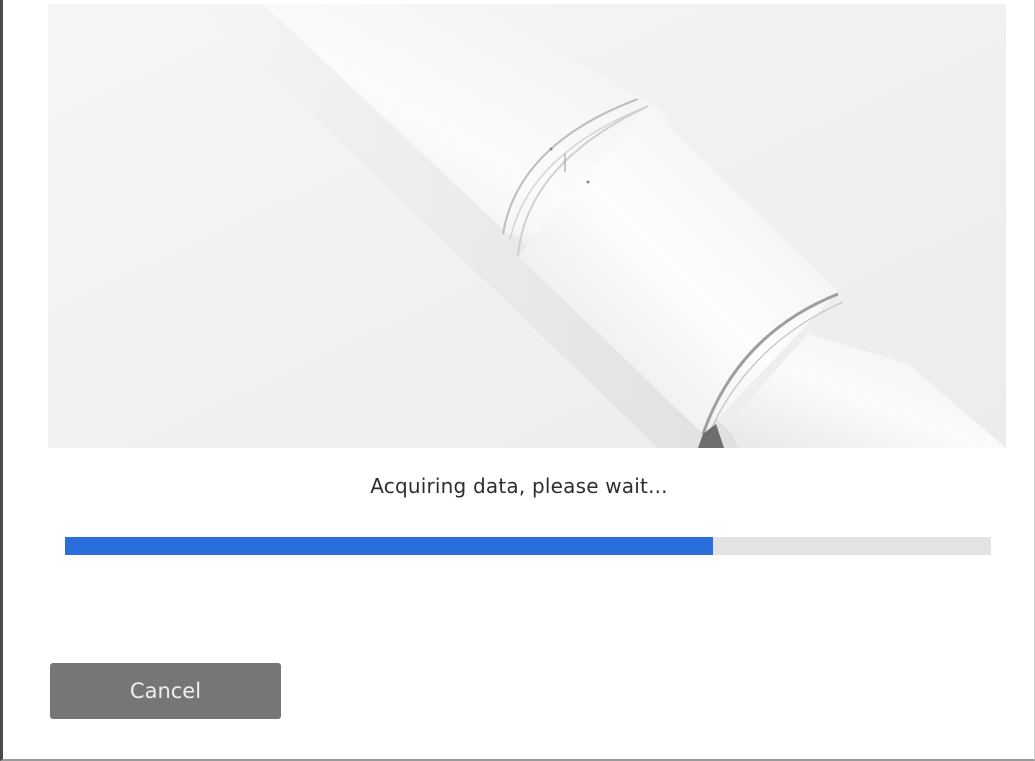  What do you see at coordinates (165, 691) in the screenshot?
I see `cancel-button: Cancel` at bounding box center [165, 691].